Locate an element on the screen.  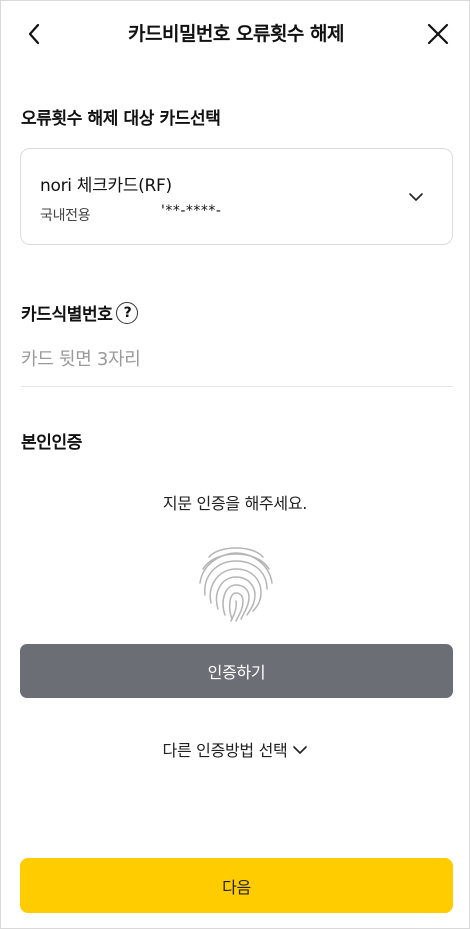
auth-label: 본인인증 is located at coordinates (51, 443).